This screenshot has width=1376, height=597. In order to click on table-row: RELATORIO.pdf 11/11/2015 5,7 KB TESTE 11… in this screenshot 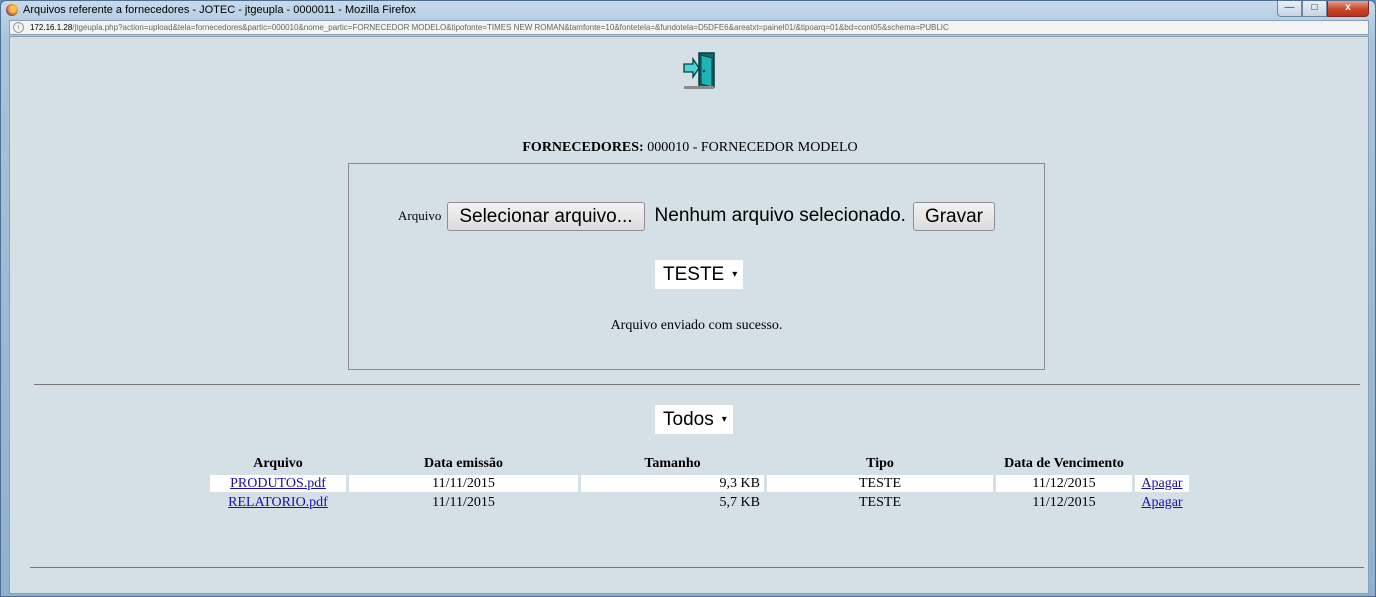, I will do `click(699, 502)`.